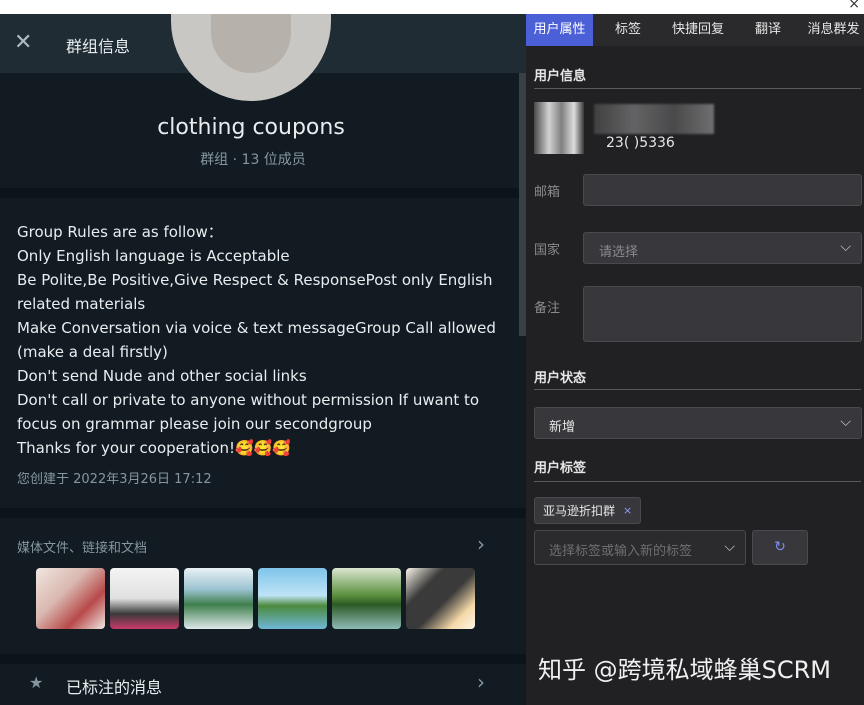 The image size is (864, 705). What do you see at coordinates (559, 128) in the screenshot?
I see `avatar` at bounding box center [559, 128].